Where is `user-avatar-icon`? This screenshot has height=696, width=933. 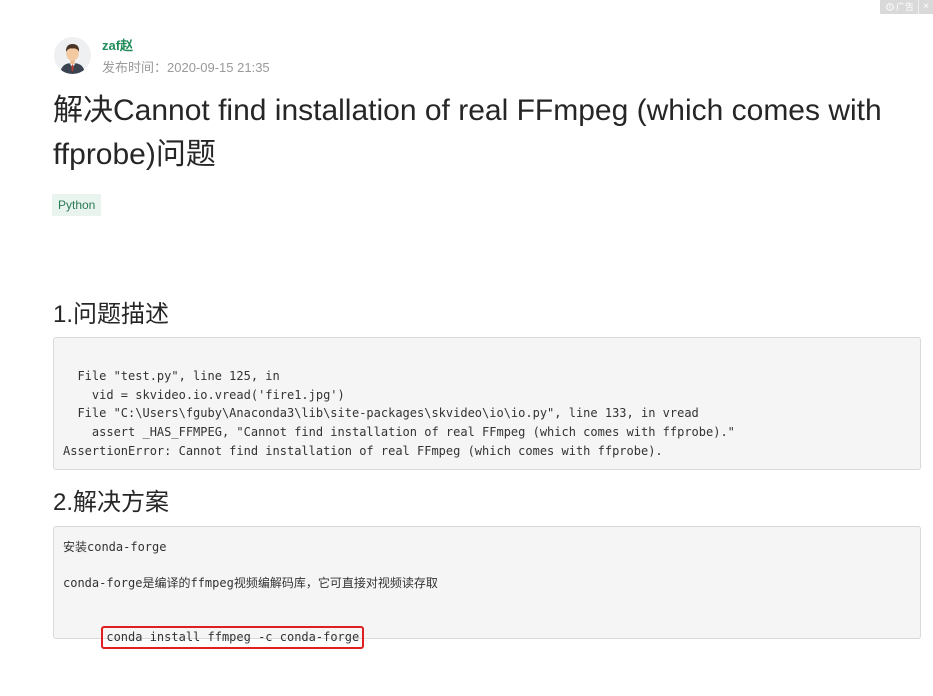
user-avatar-icon is located at coordinates (72, 55).